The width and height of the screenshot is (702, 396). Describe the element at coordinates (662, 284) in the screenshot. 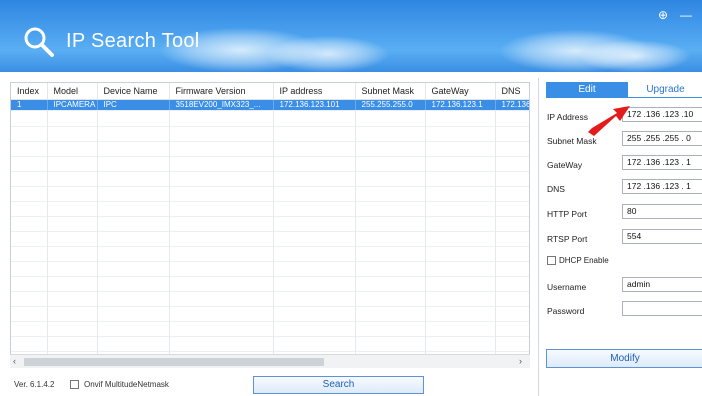

I see `username-field: admin` at that location.